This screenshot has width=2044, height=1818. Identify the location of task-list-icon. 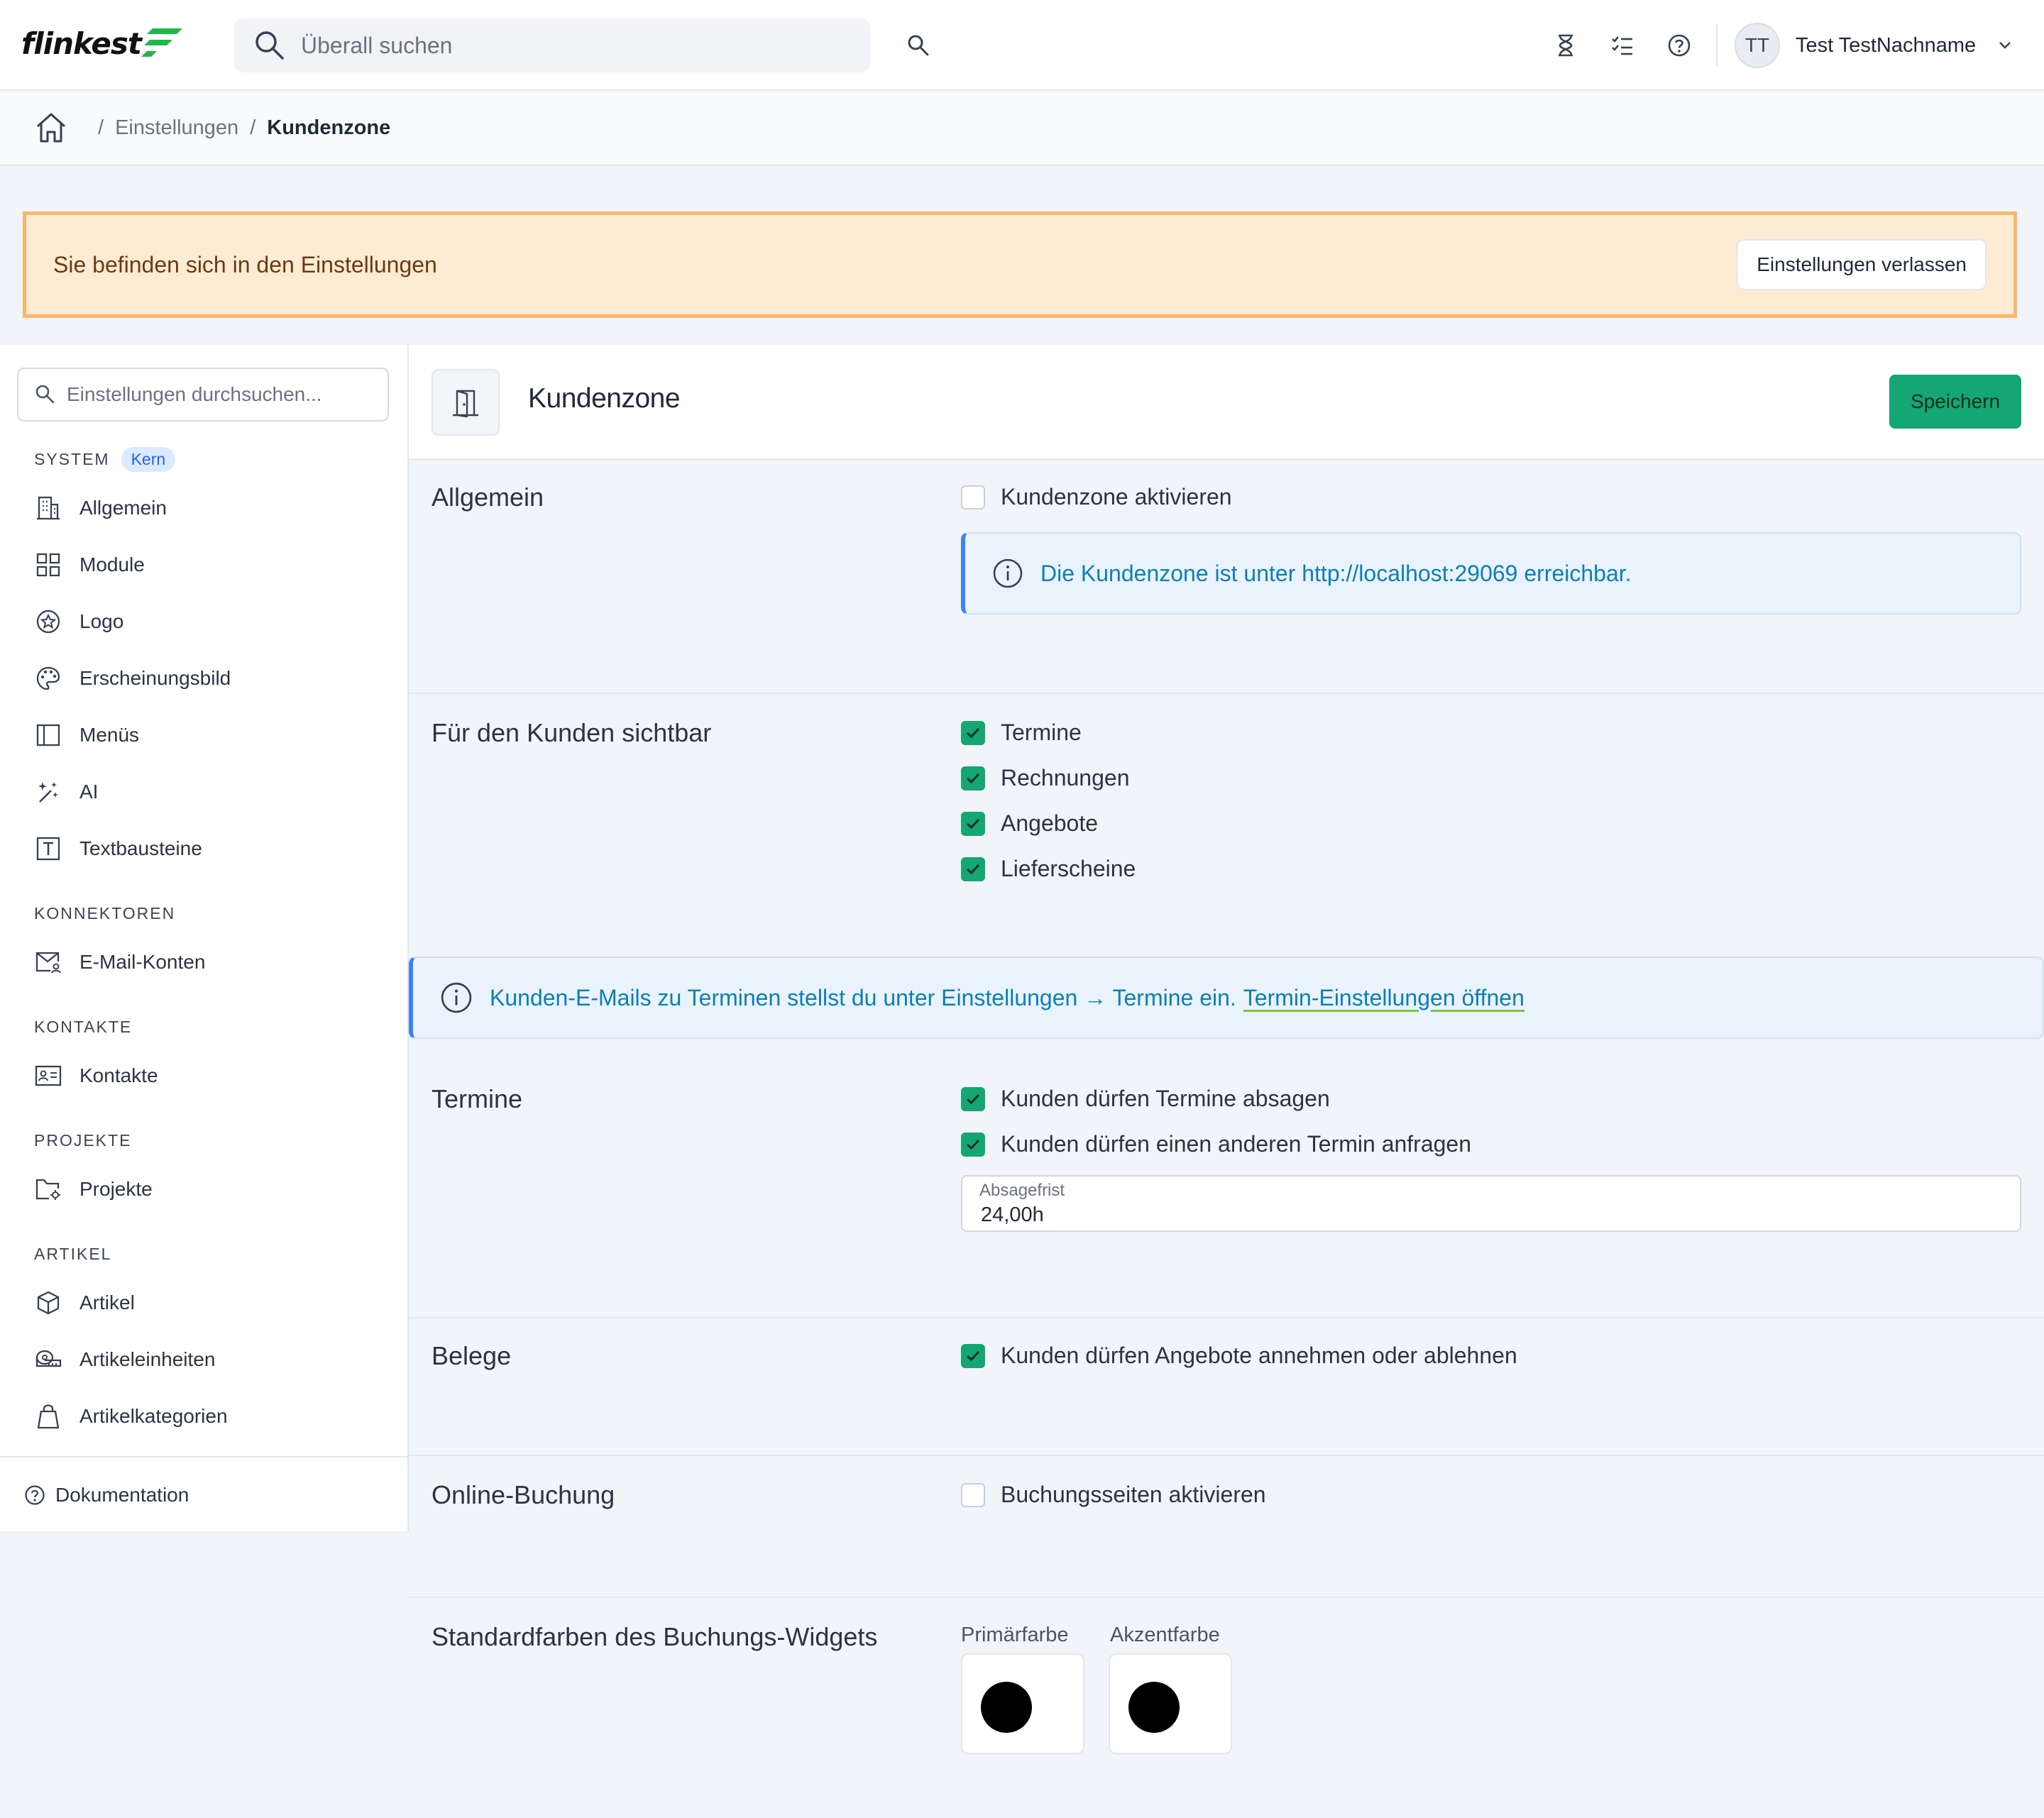
(1622, 45).